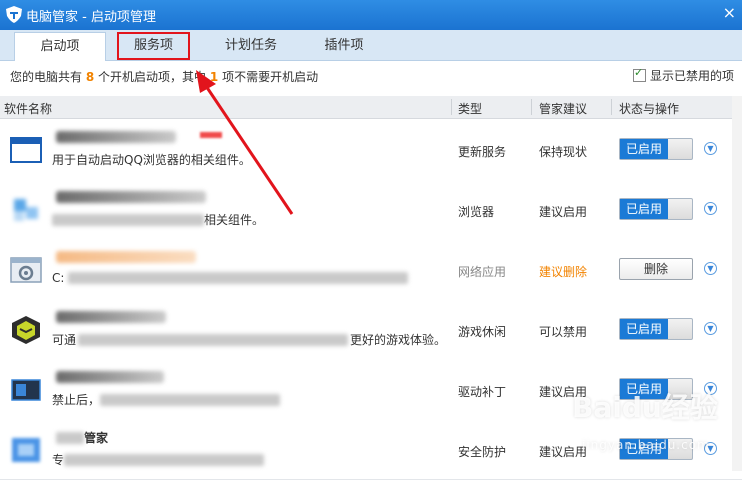 The height and width of the screenshot is (480, 742). What do you see at coordinates (482, 332) in the screenshot?
I see `type-cell: 游戏休闲` at bounding box center [482, 332].